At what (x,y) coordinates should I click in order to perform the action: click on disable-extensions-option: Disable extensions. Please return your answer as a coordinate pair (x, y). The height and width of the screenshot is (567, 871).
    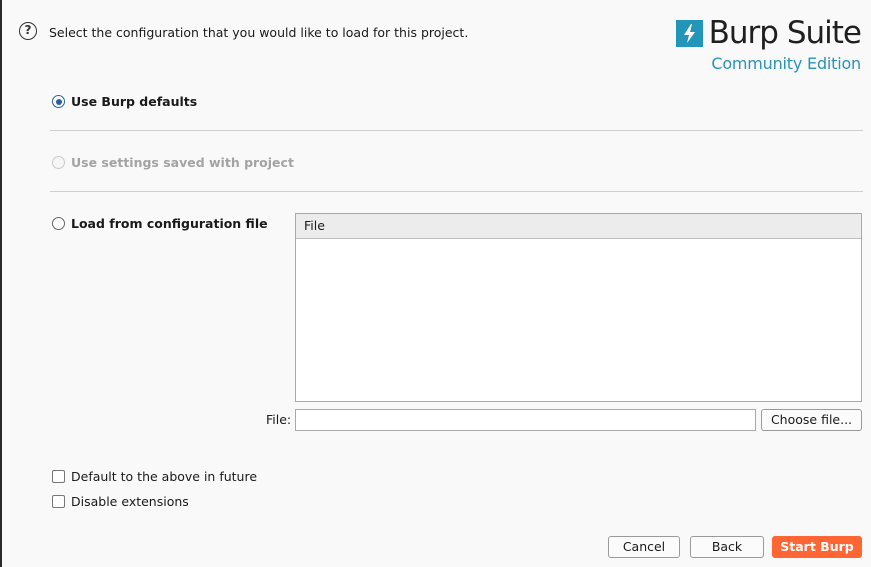
    Looking at the image, I should click on (120, 501).